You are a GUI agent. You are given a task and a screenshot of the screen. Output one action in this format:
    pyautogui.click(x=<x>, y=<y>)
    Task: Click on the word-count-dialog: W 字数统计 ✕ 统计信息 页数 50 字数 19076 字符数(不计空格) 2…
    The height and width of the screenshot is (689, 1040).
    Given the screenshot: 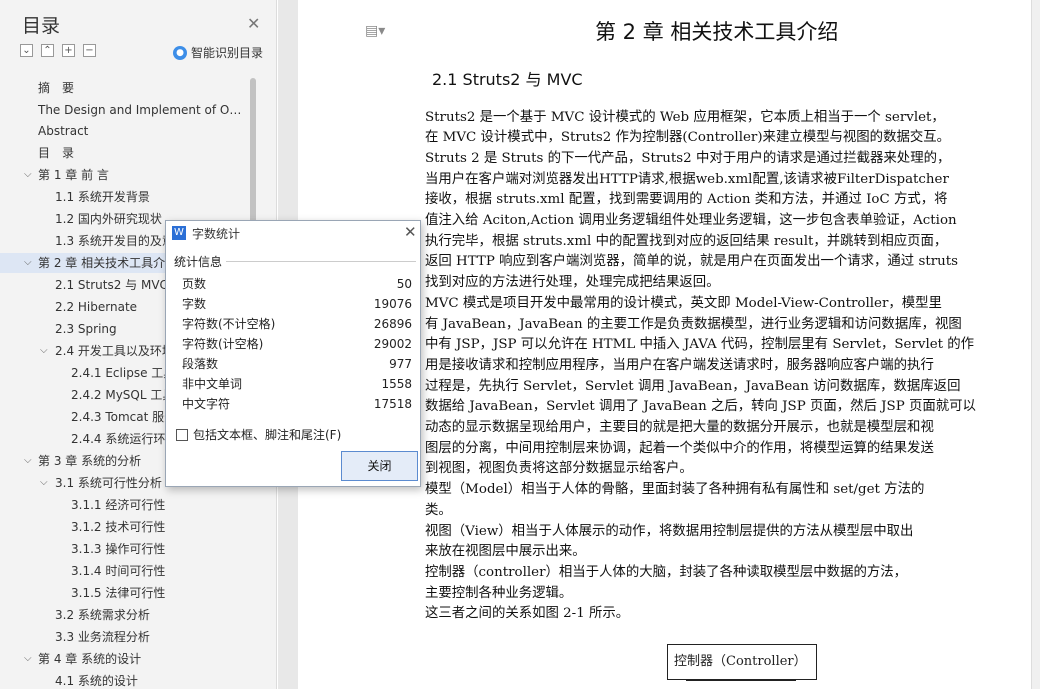 What is the action you would take?
    pyautogui.click(x=293, y=353)
    